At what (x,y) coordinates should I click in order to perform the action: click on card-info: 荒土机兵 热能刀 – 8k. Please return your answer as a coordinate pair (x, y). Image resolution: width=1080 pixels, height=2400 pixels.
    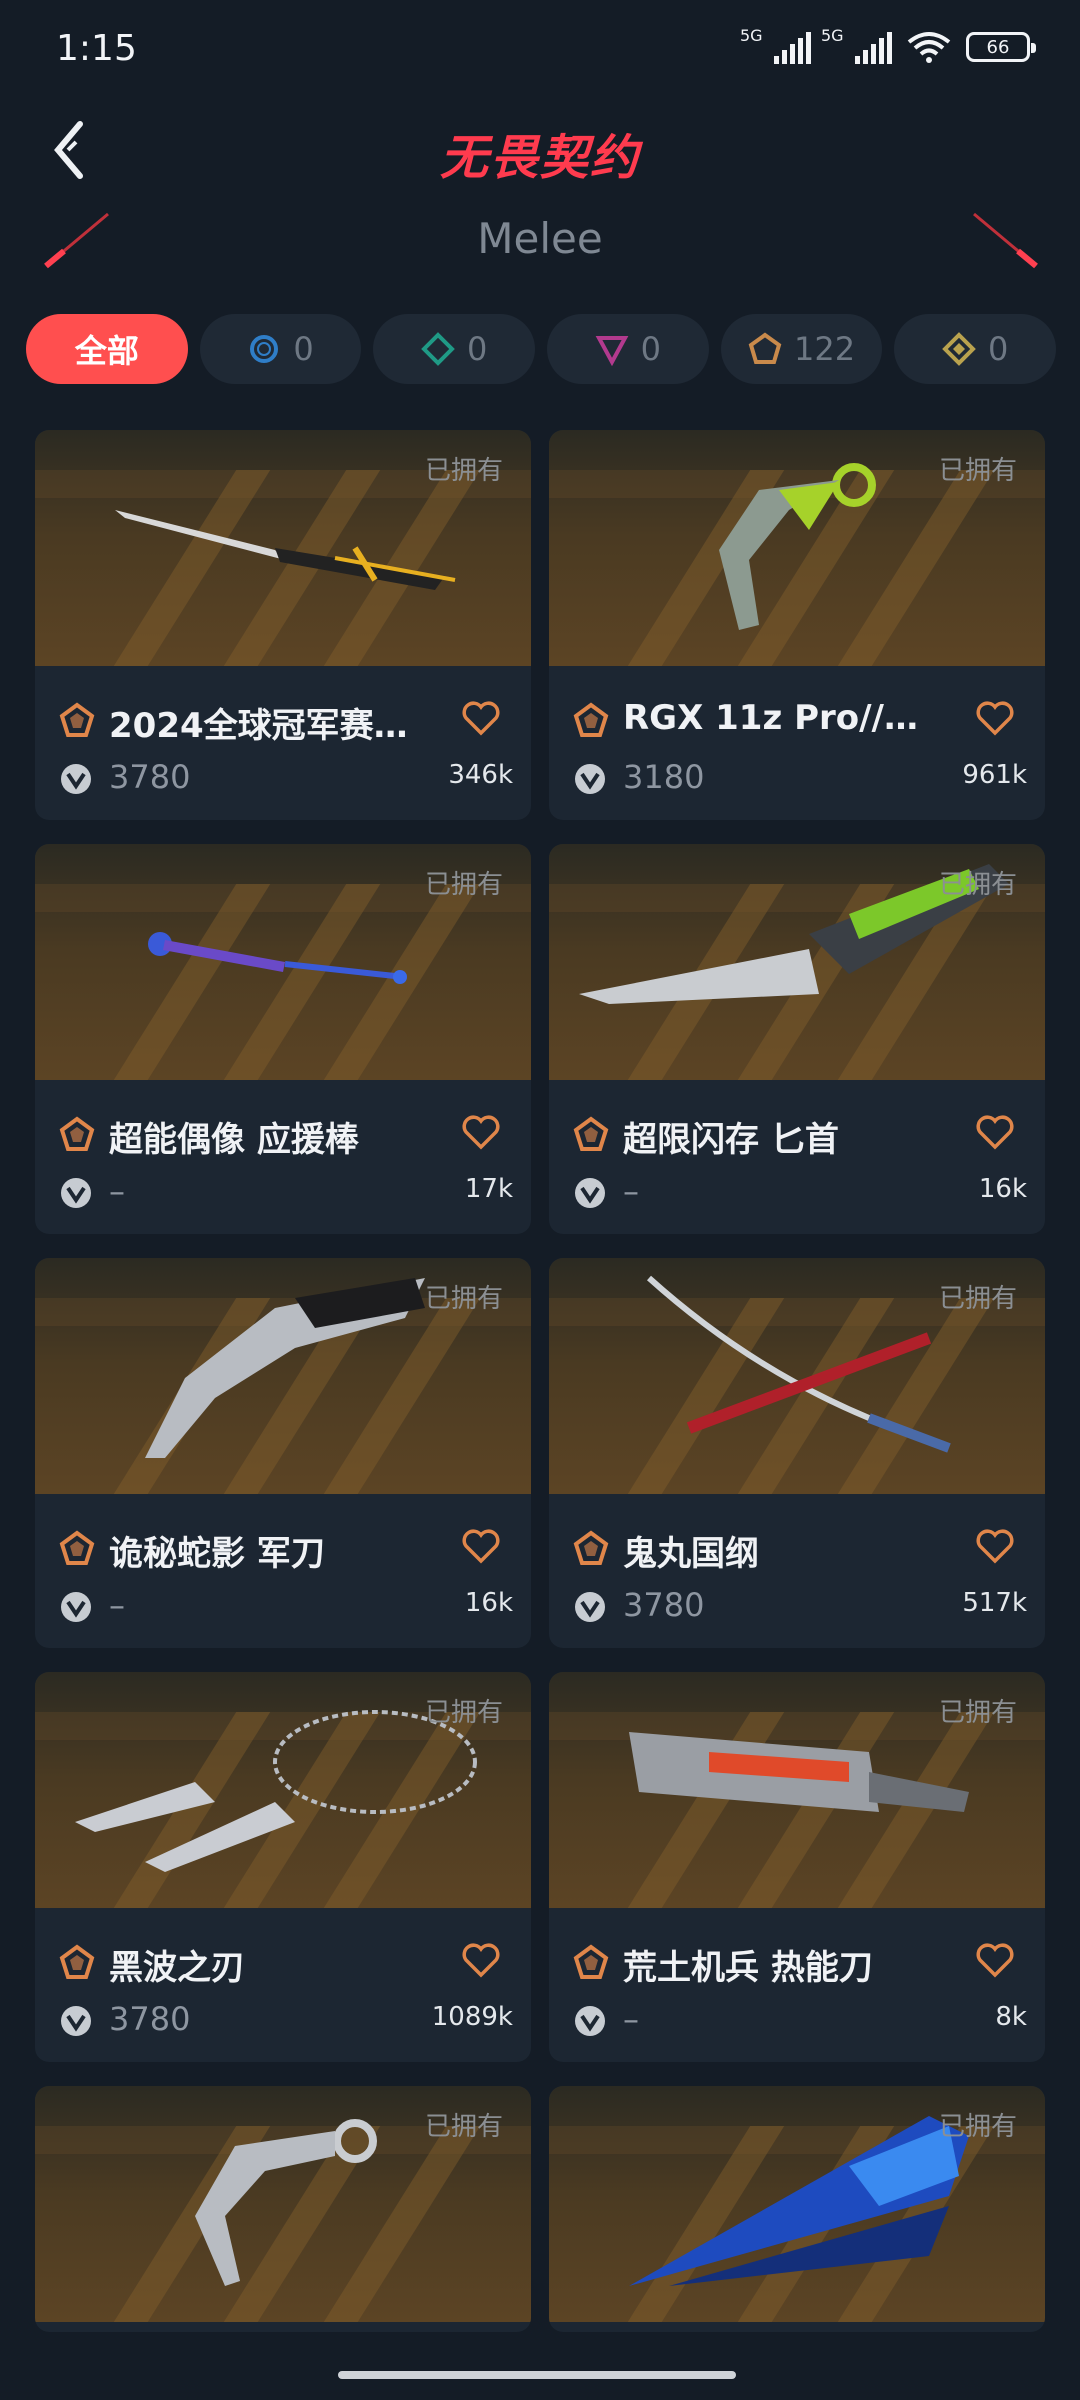
    Looking at the image, I should click on (797, 1985).